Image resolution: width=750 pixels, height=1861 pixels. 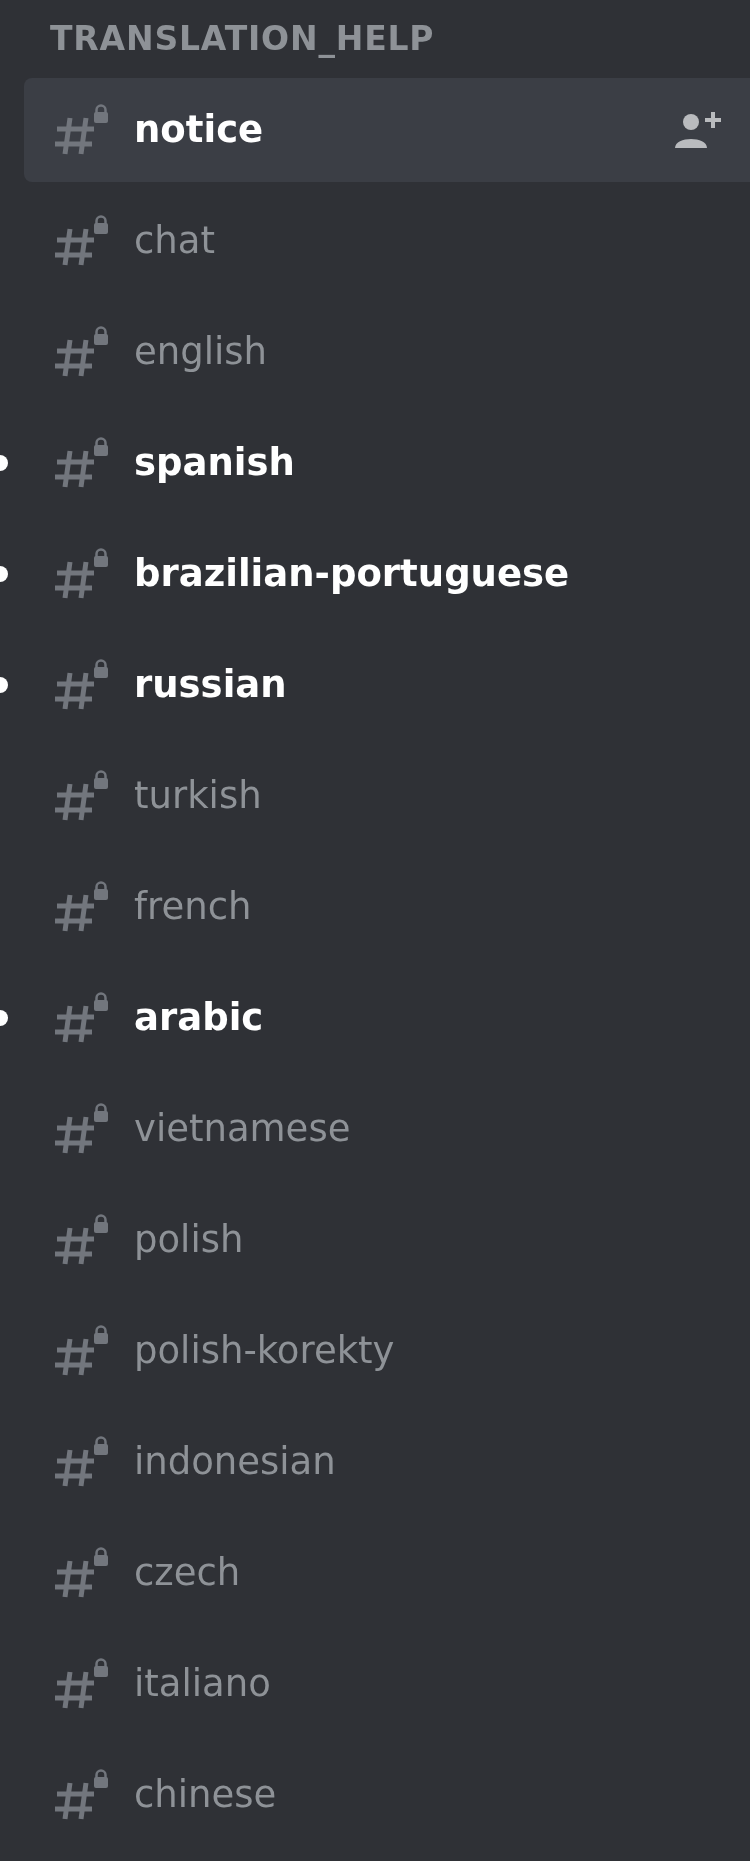 I want to click on channel-item: notice, so click(x=387, y=130).